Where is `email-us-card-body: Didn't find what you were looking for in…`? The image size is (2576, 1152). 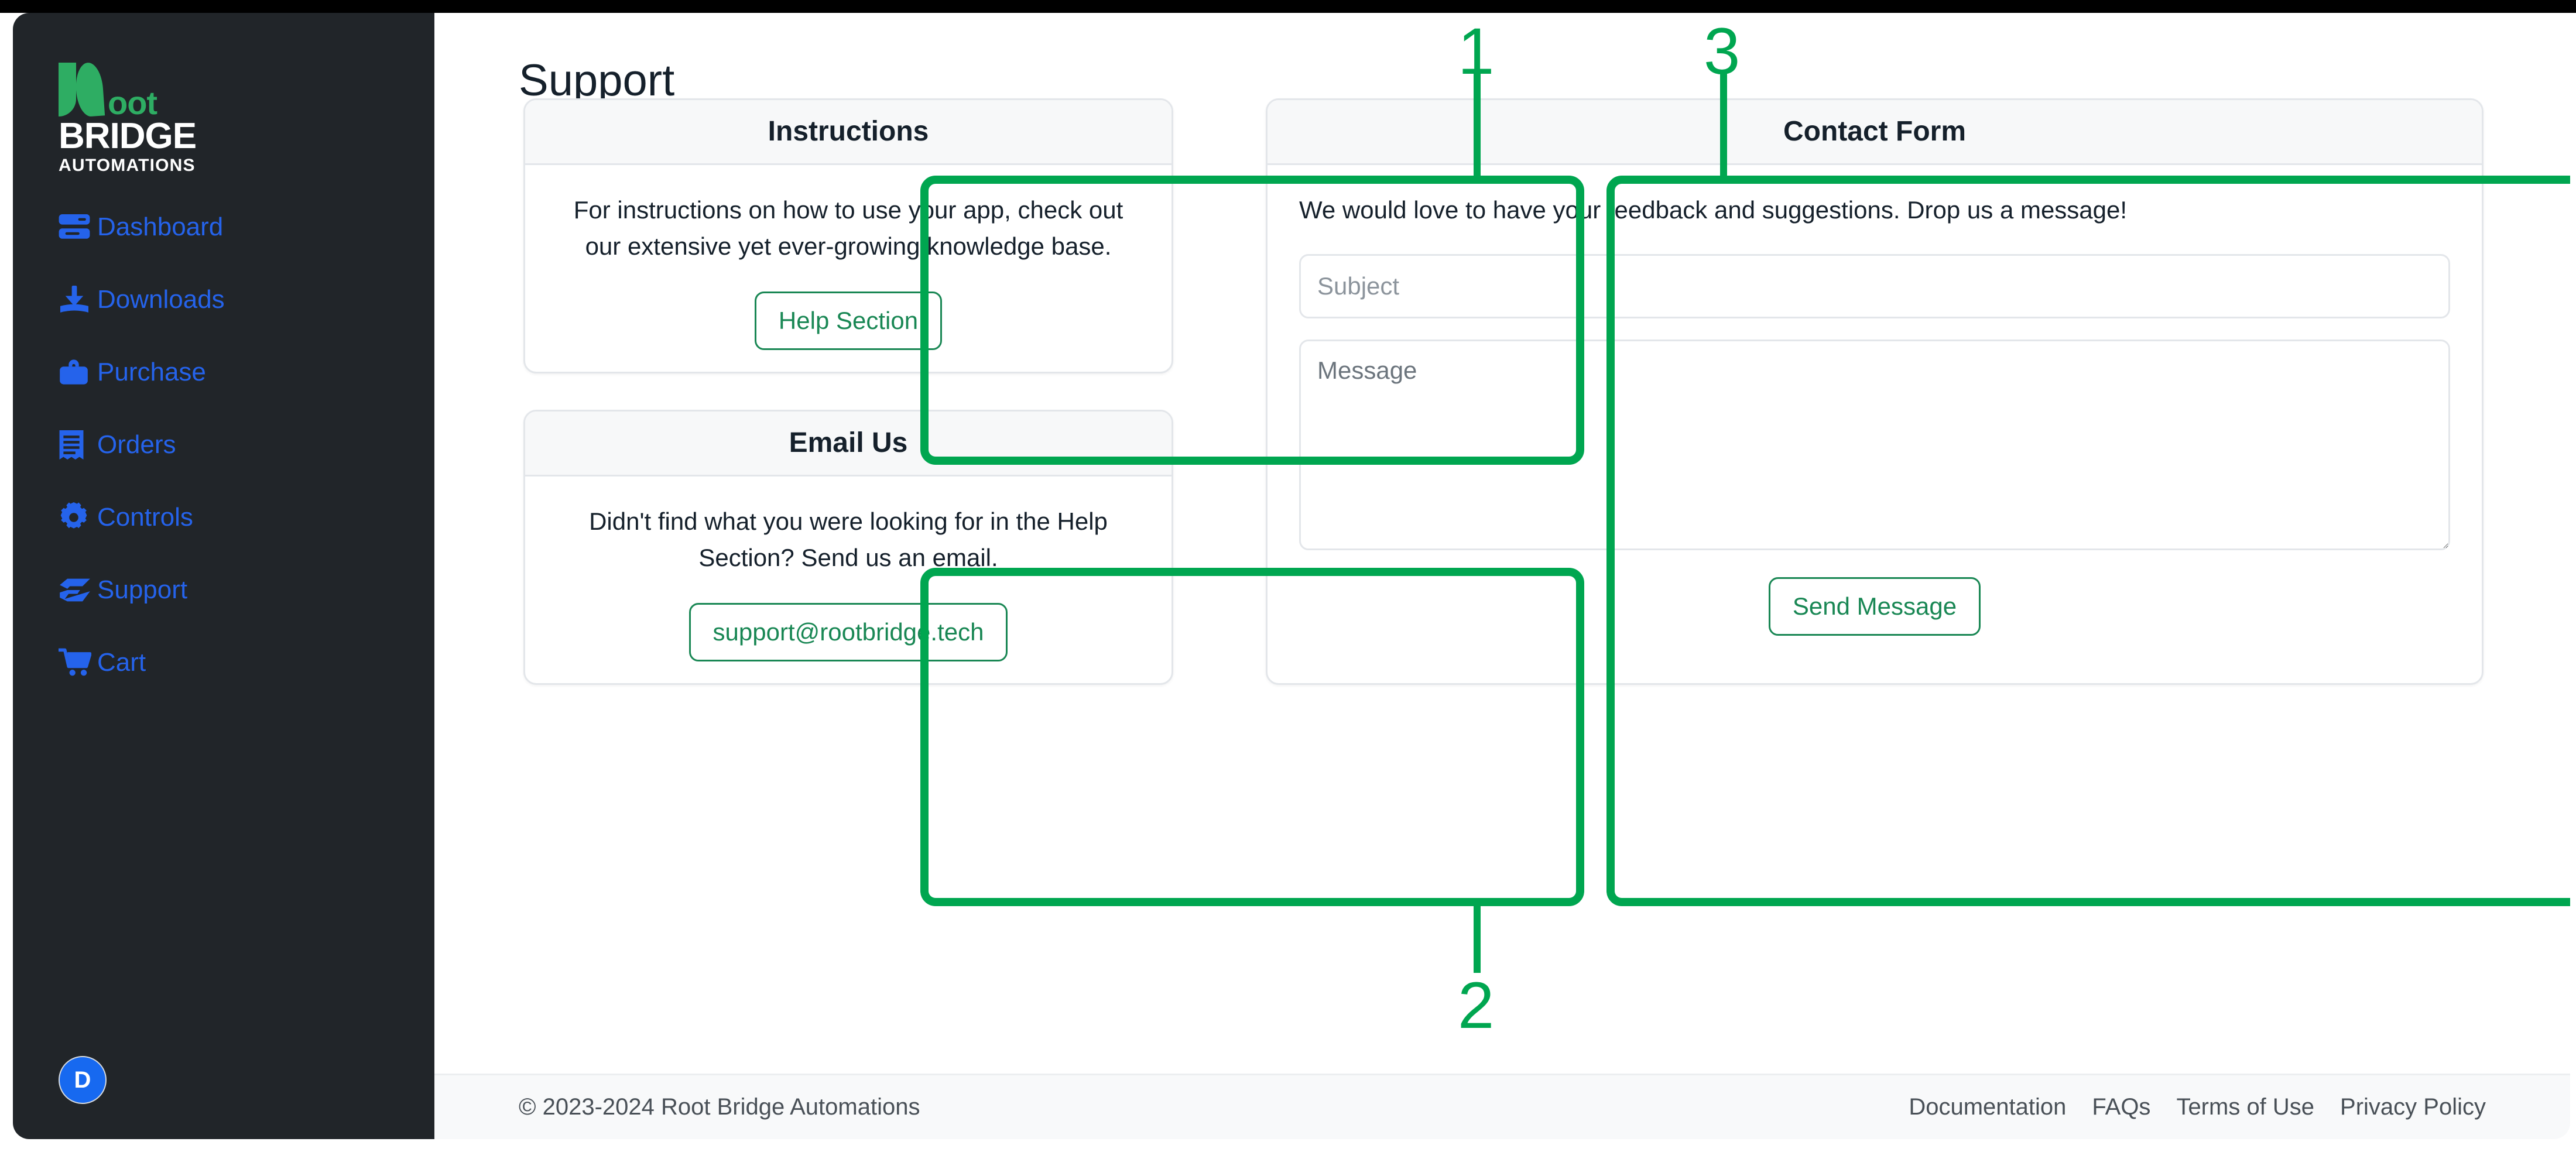 email-us-card-body: Didn't find what you were looking for in… is located at coordinates (848, 579).